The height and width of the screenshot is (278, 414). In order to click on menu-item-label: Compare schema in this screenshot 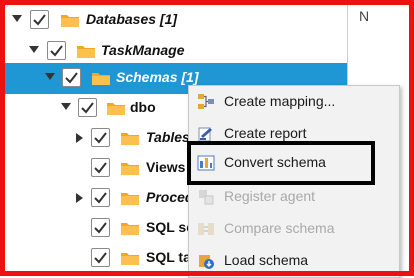, I will do `click(279, 228)`.